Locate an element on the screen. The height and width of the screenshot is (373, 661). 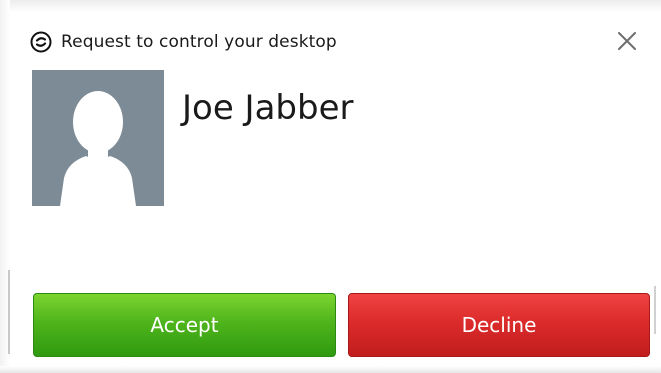
contact-name: Joe Jabber is located at coordinates (268, 108).